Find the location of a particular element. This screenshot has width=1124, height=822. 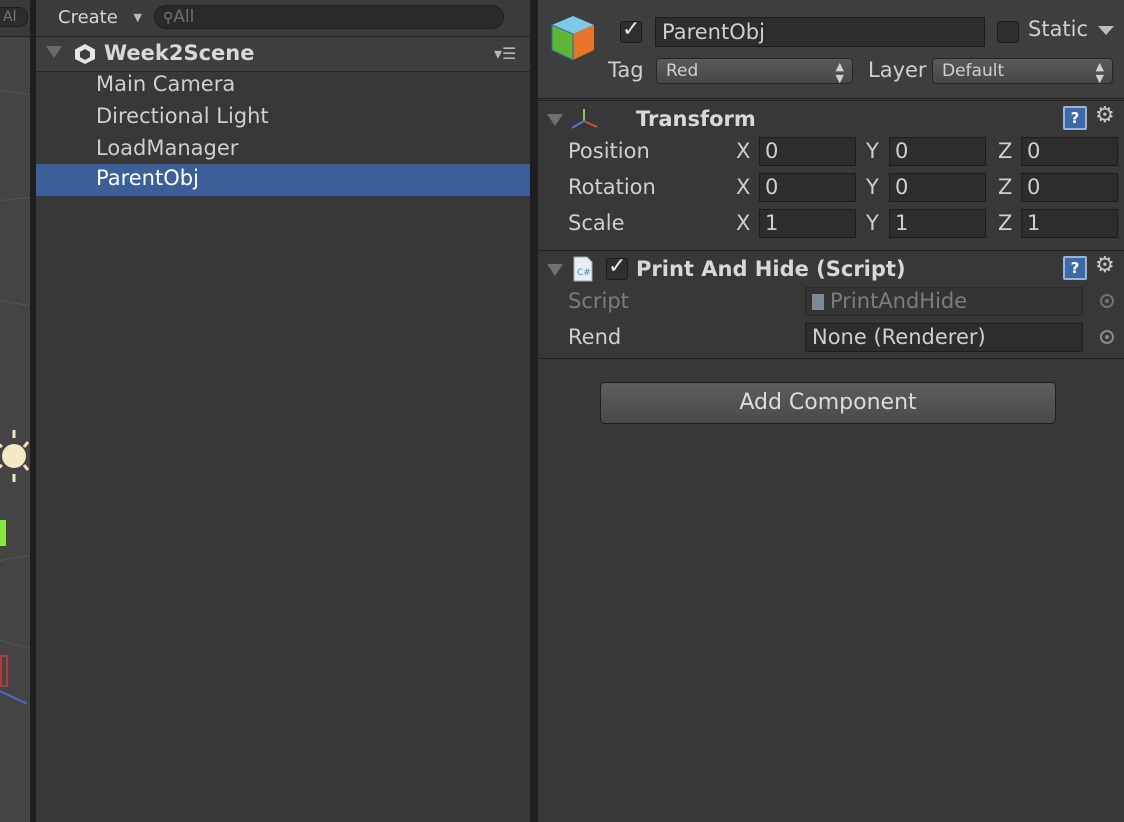

hierarchy-toolbar: Create ▼ ⚲All is located at coordinates (283, 18).